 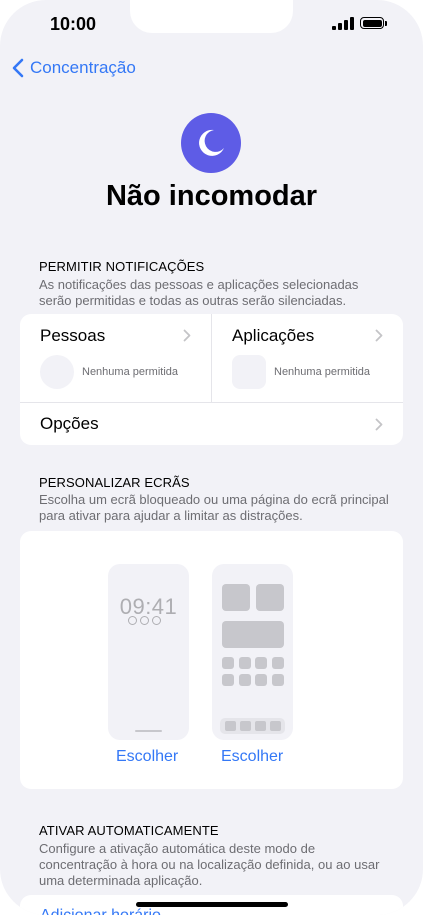 What do you see at coordinates (307, 358) in the screenshot?
I see `apps-cell: Aplicações Nenhuma permitida` at bounding box center [307, 358].